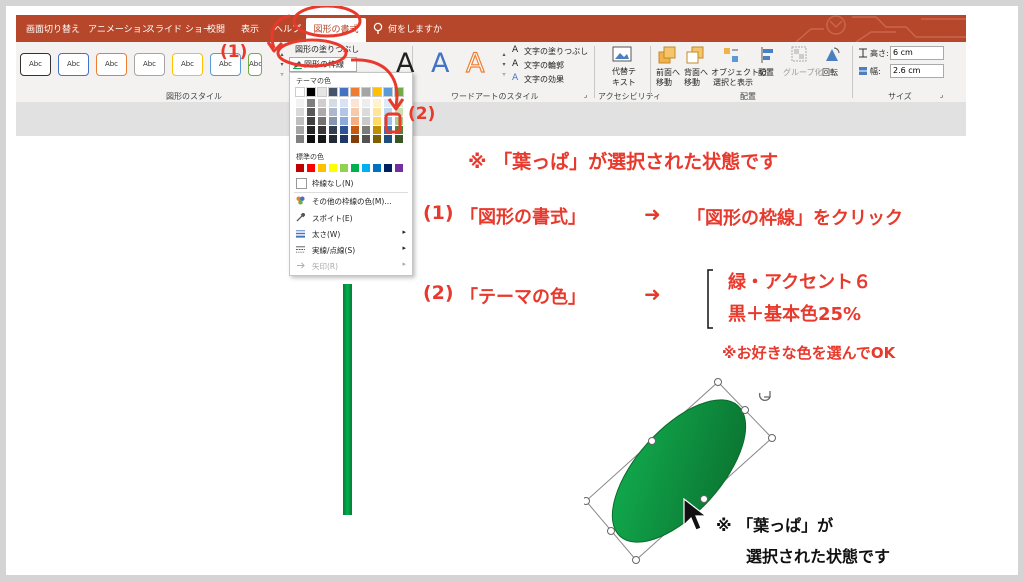  Describe the element at coordinates (917, 71) in the screenshot. I see `width-input: 2.6 cm` at that location.